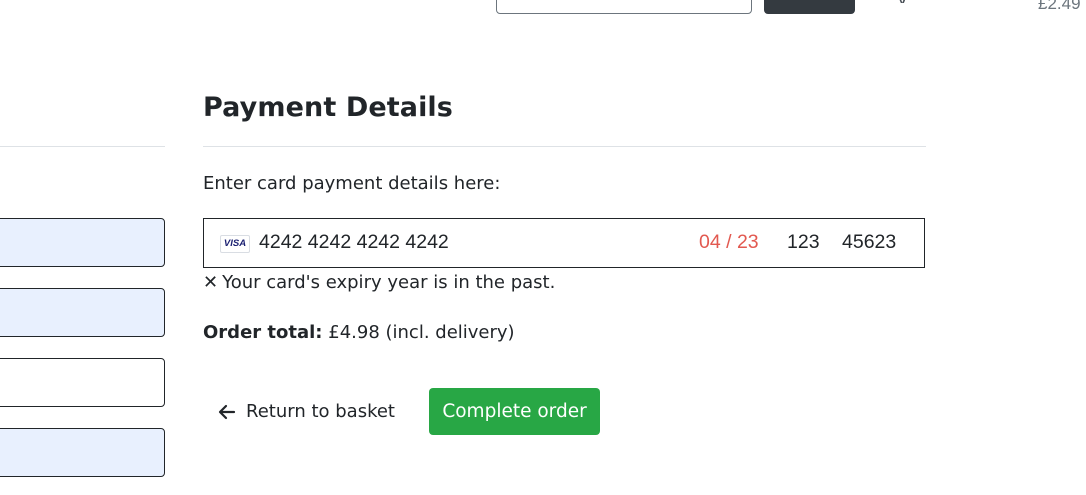 The height and width of the screenshot is (495, 1086). Describe the element at coordinates (514, 411) in the screenshot. I see `complete-order-button: Complete order` at that location.